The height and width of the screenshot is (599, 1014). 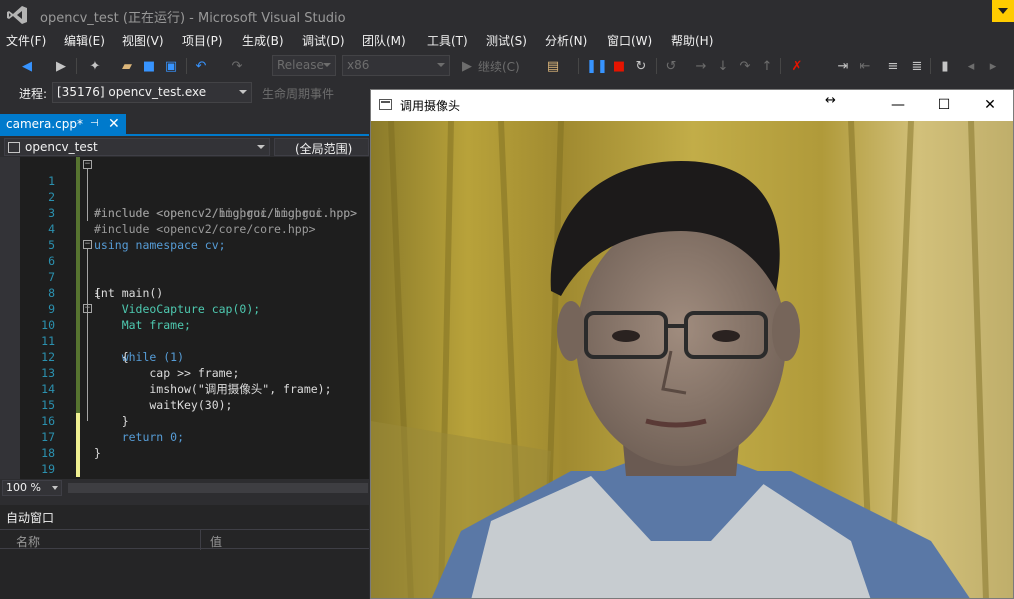 I want to click on code-line: 19, so click(x=184, y=460).